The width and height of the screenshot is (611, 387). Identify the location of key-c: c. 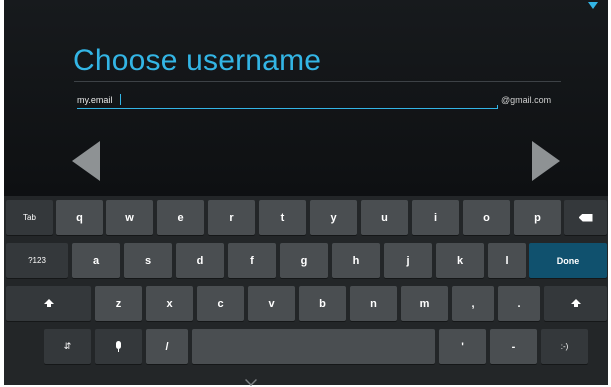
(220, 303).